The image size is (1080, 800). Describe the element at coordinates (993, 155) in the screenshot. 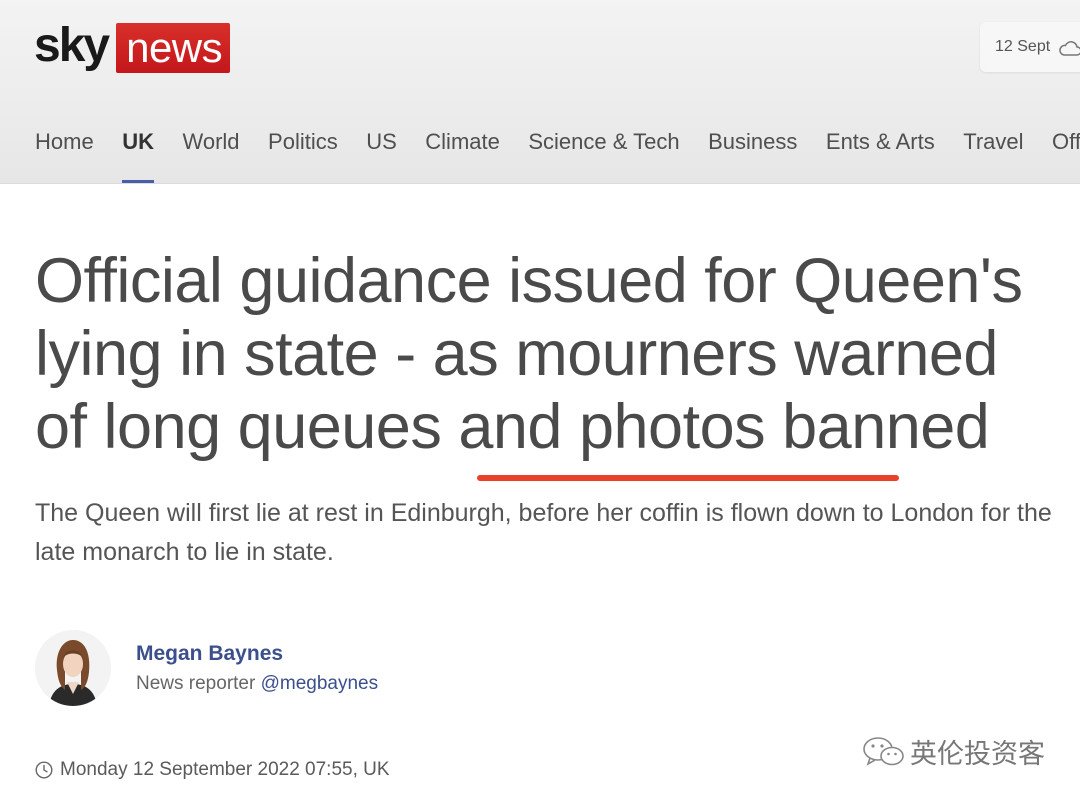

I see `nav-item-travel: Travel` at that location.